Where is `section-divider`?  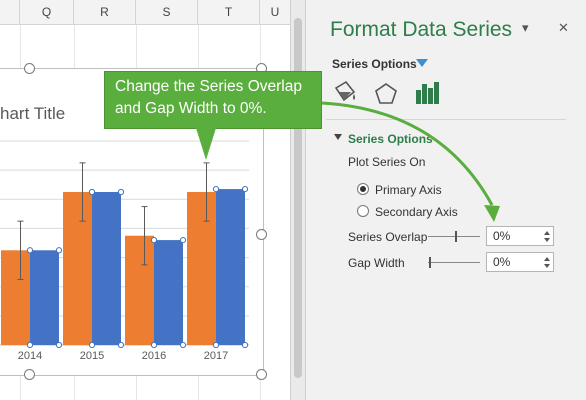 section-divider is located at coordinates (446, 119).